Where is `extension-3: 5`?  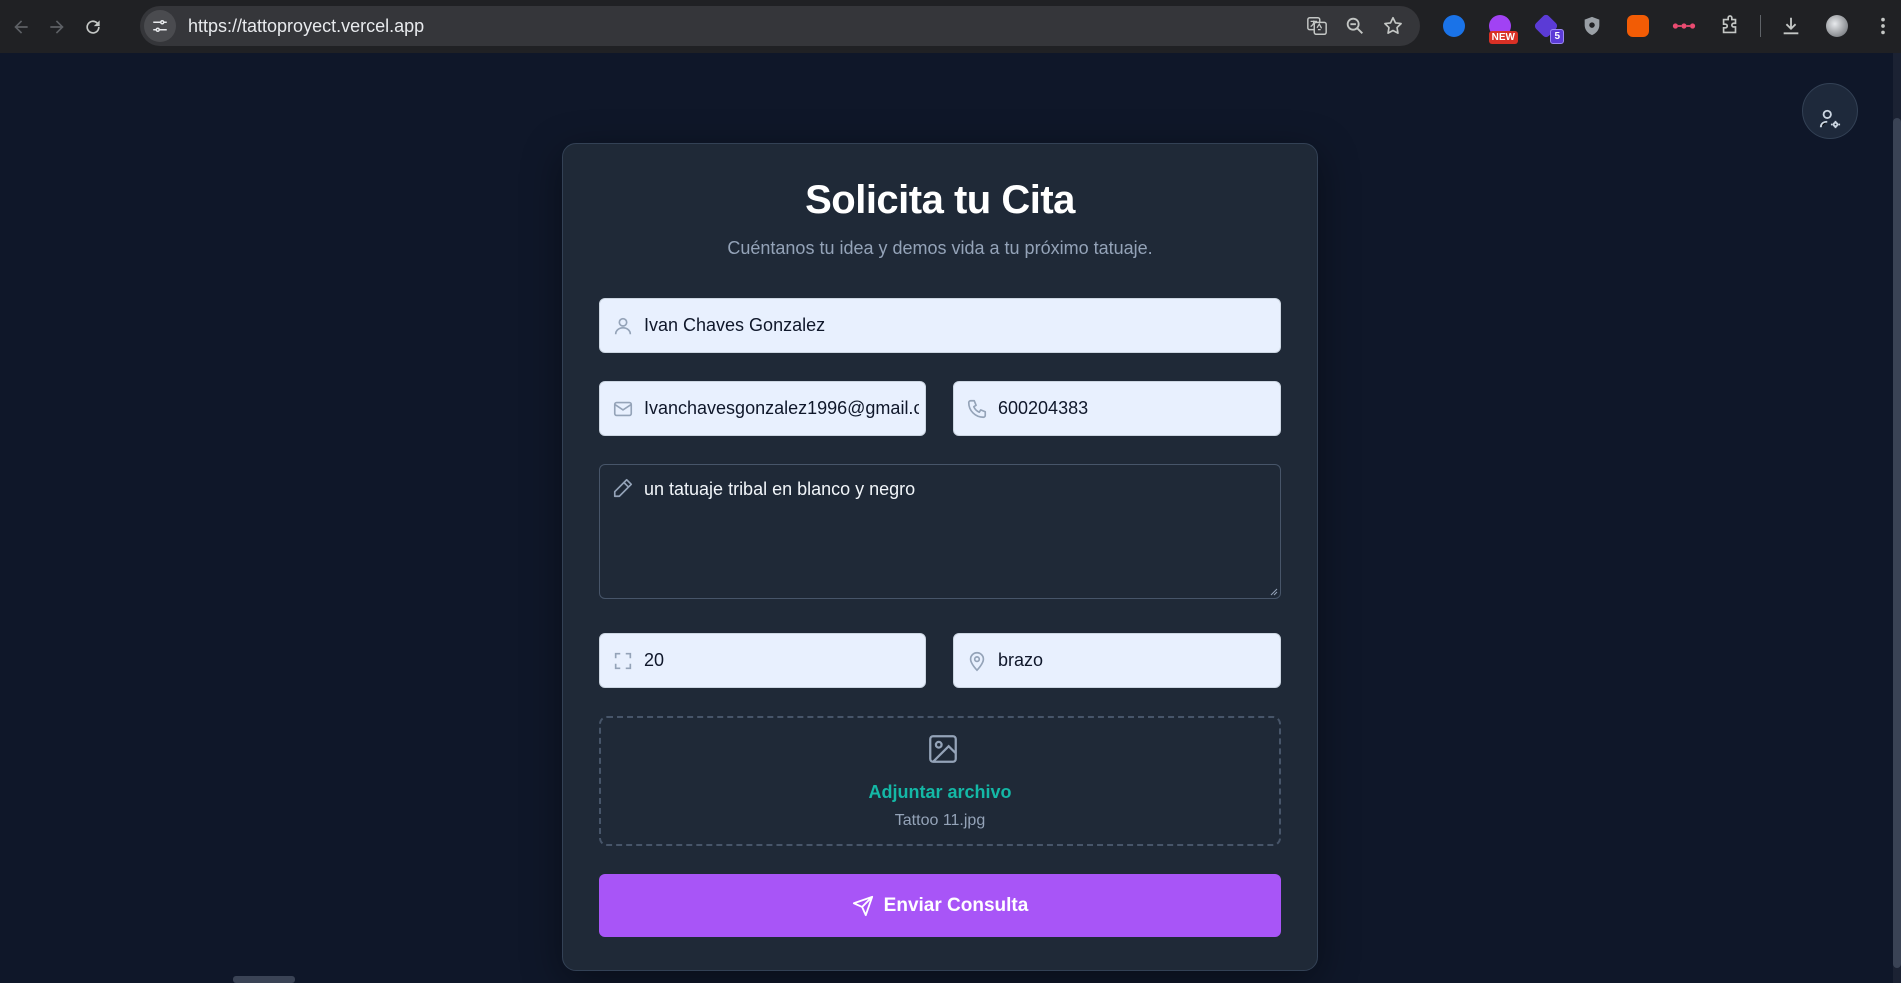 extension-3: 5 is located at coordinates (1547, 27).